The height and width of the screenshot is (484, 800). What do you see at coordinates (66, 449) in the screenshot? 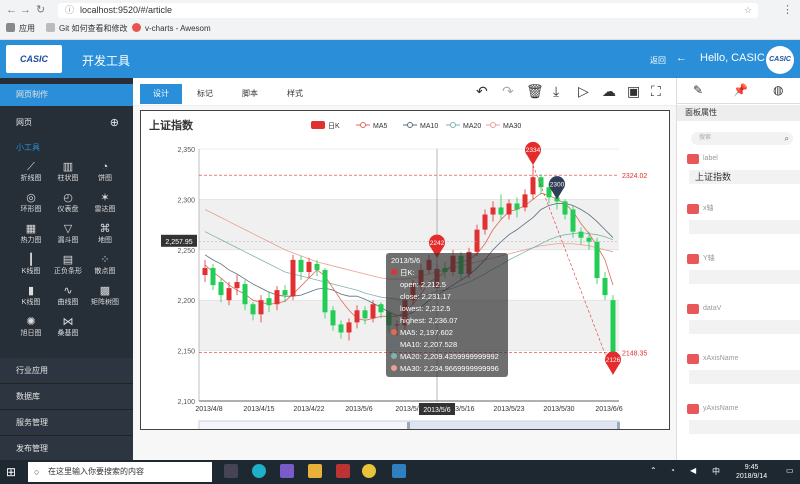
I see `sidebar-item-publish: 发布管理` at bounding box center [66, 449].